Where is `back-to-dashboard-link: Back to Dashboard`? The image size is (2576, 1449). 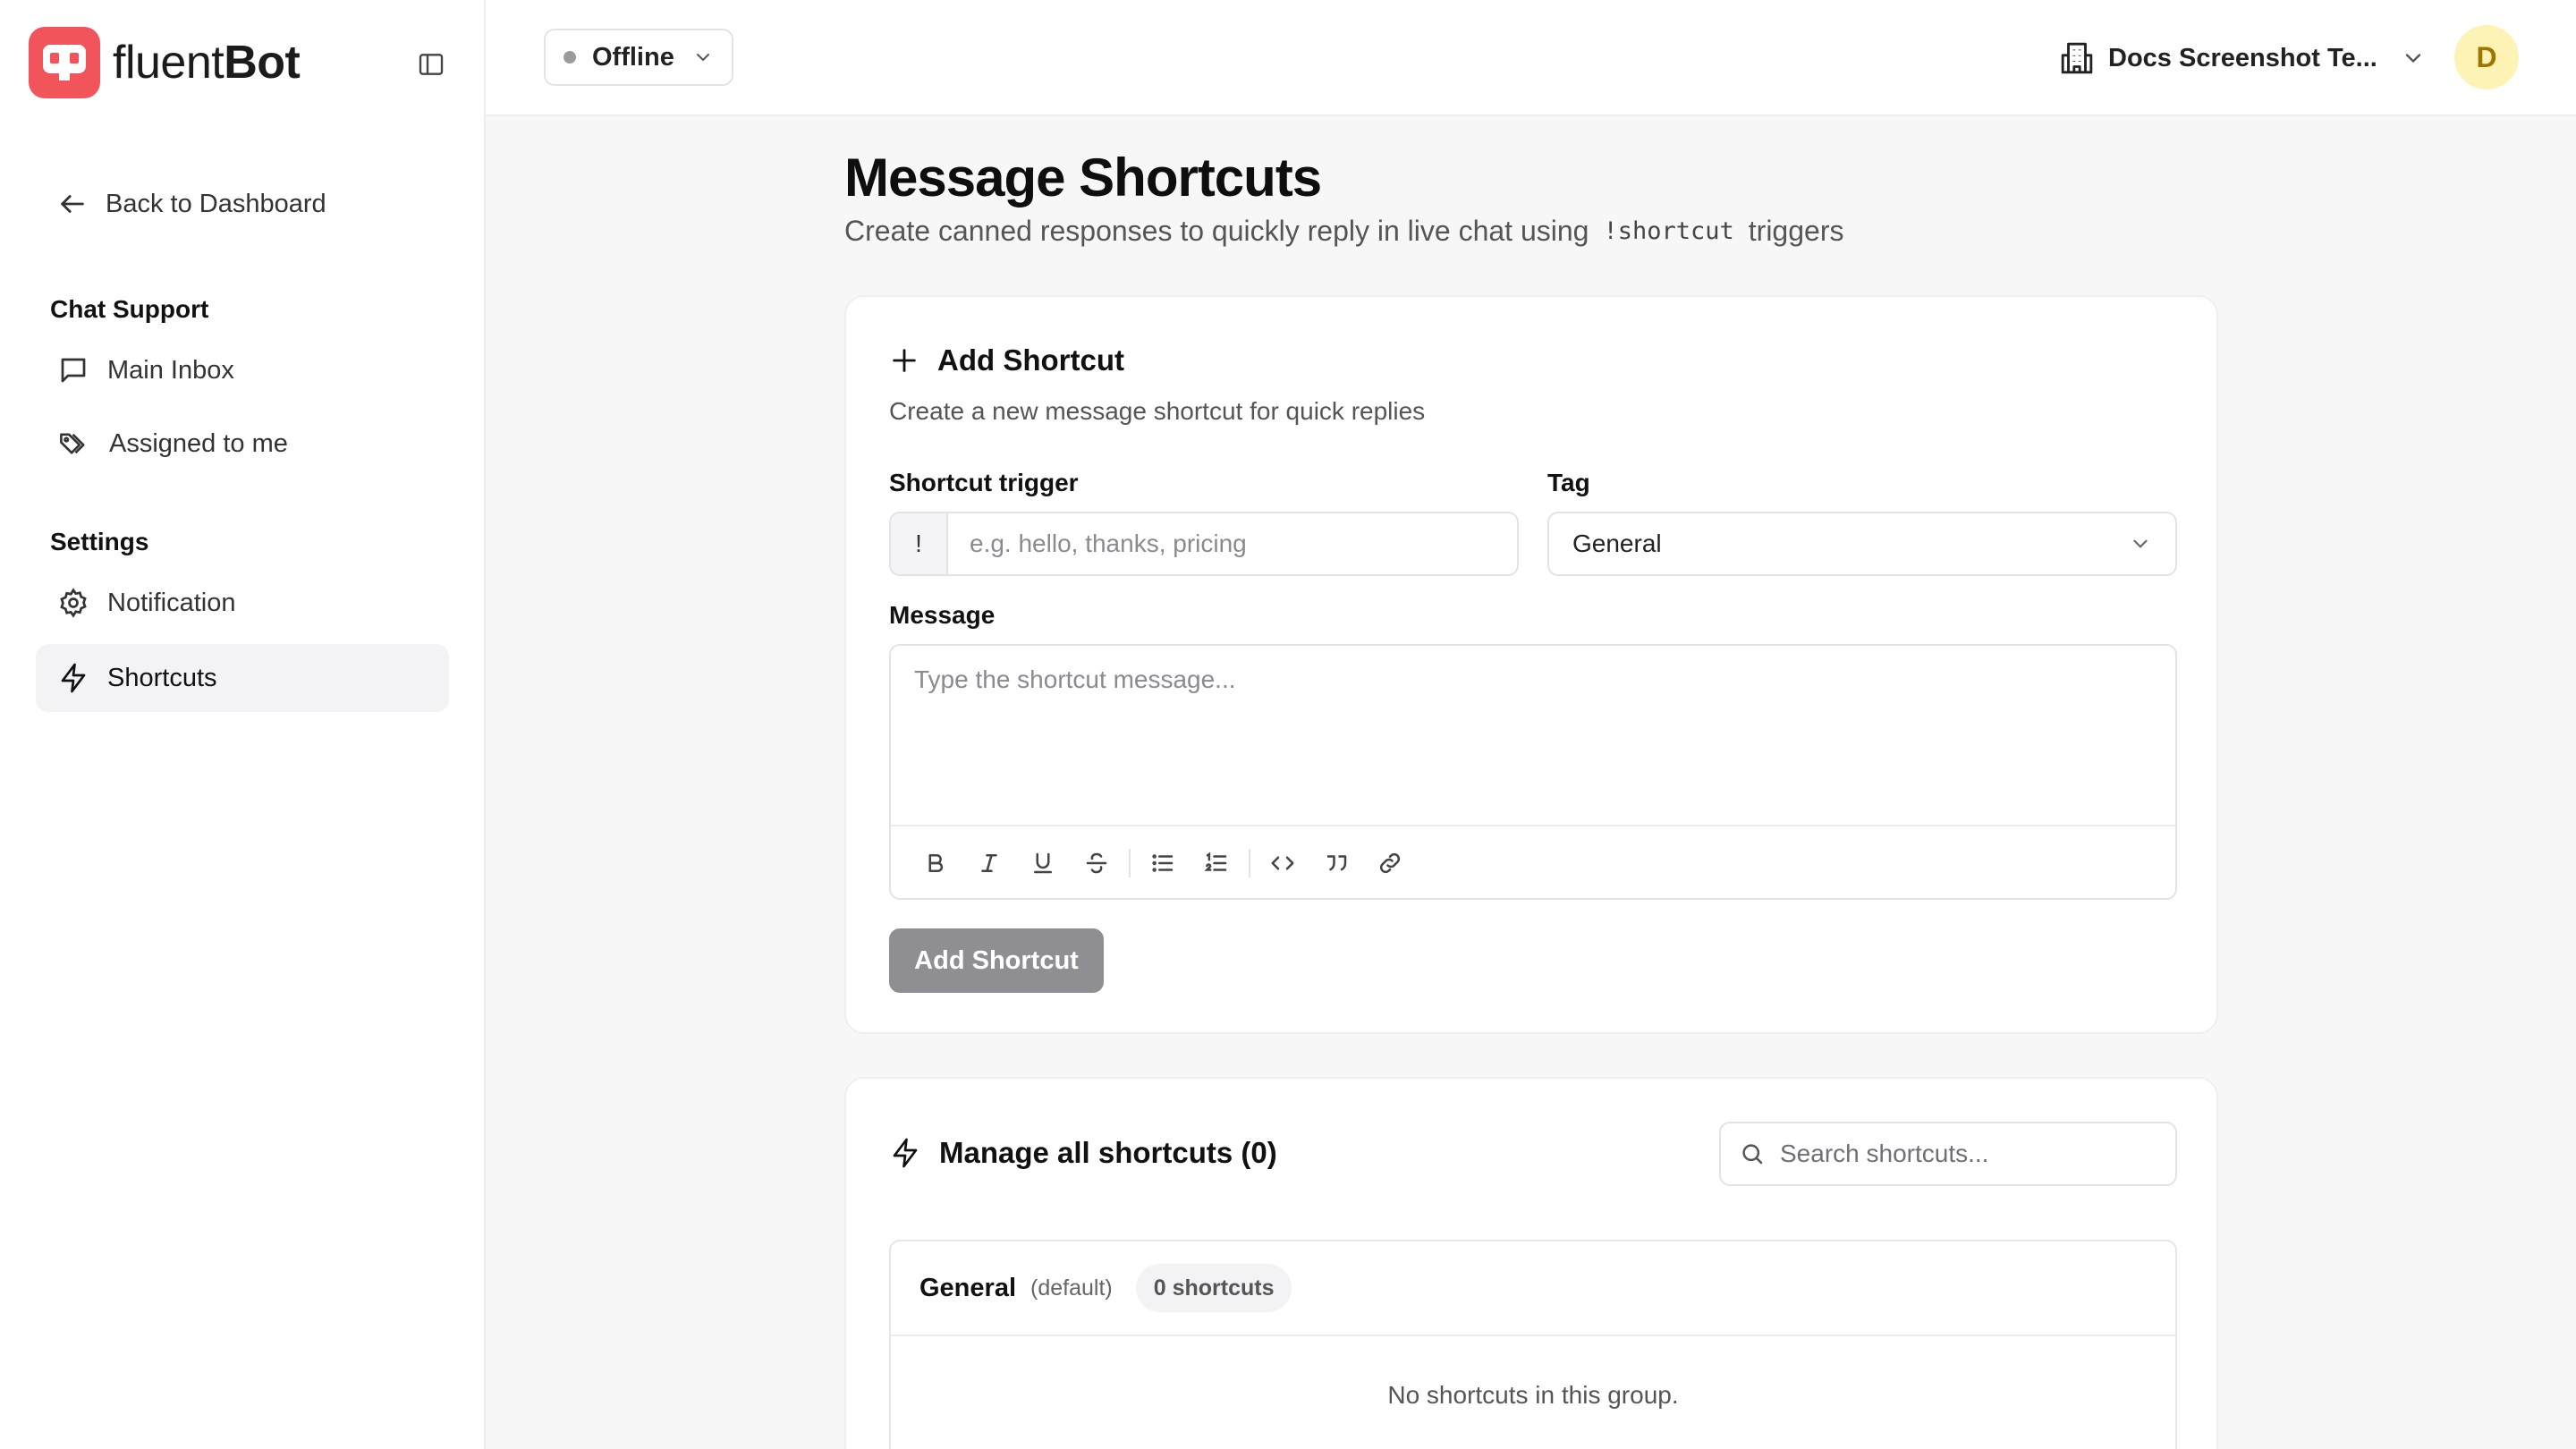
back-to-dashboard-link: Back to Dashboard is located at coordinates (191, 204).